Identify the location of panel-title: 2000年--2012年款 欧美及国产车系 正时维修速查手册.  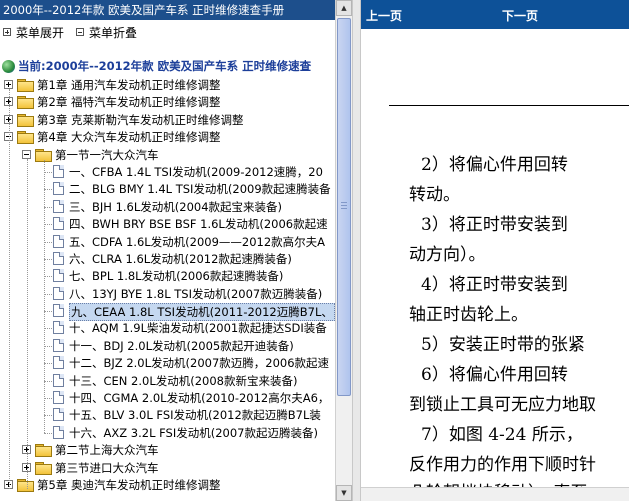
(167, 10).